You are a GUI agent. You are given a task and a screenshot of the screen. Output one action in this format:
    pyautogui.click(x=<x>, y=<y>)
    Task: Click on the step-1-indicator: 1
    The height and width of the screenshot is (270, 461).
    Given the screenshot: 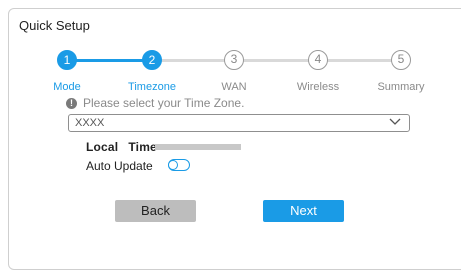 What is the action you would take?
    pyautogui.click(x=67, y=60)
    